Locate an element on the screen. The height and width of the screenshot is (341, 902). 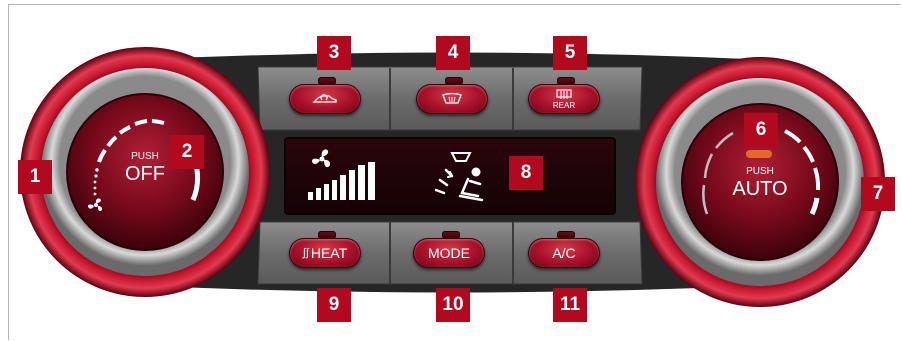
callout-10: 10 is located at coordinates (453, 305).